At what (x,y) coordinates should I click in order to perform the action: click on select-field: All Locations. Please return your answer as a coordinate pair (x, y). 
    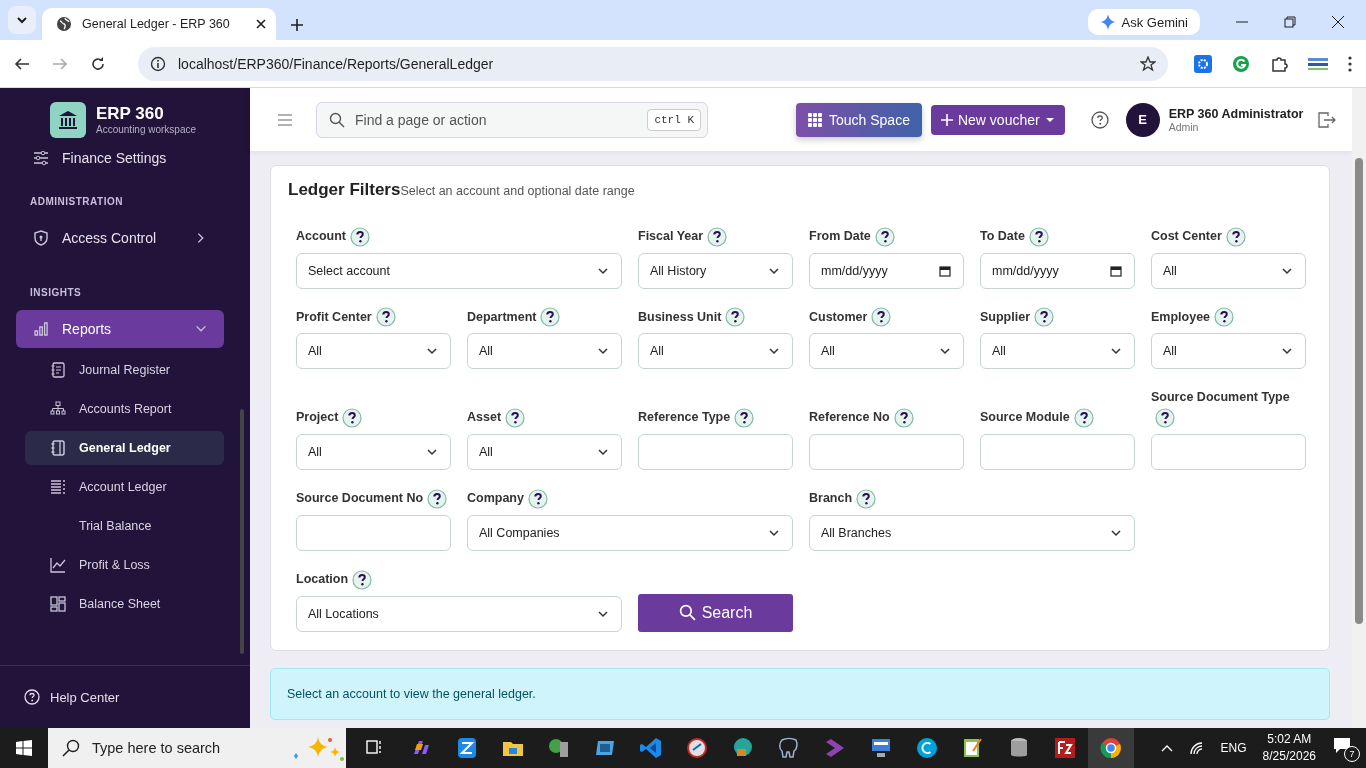
    Looking at the image, I should click on (459, 613).